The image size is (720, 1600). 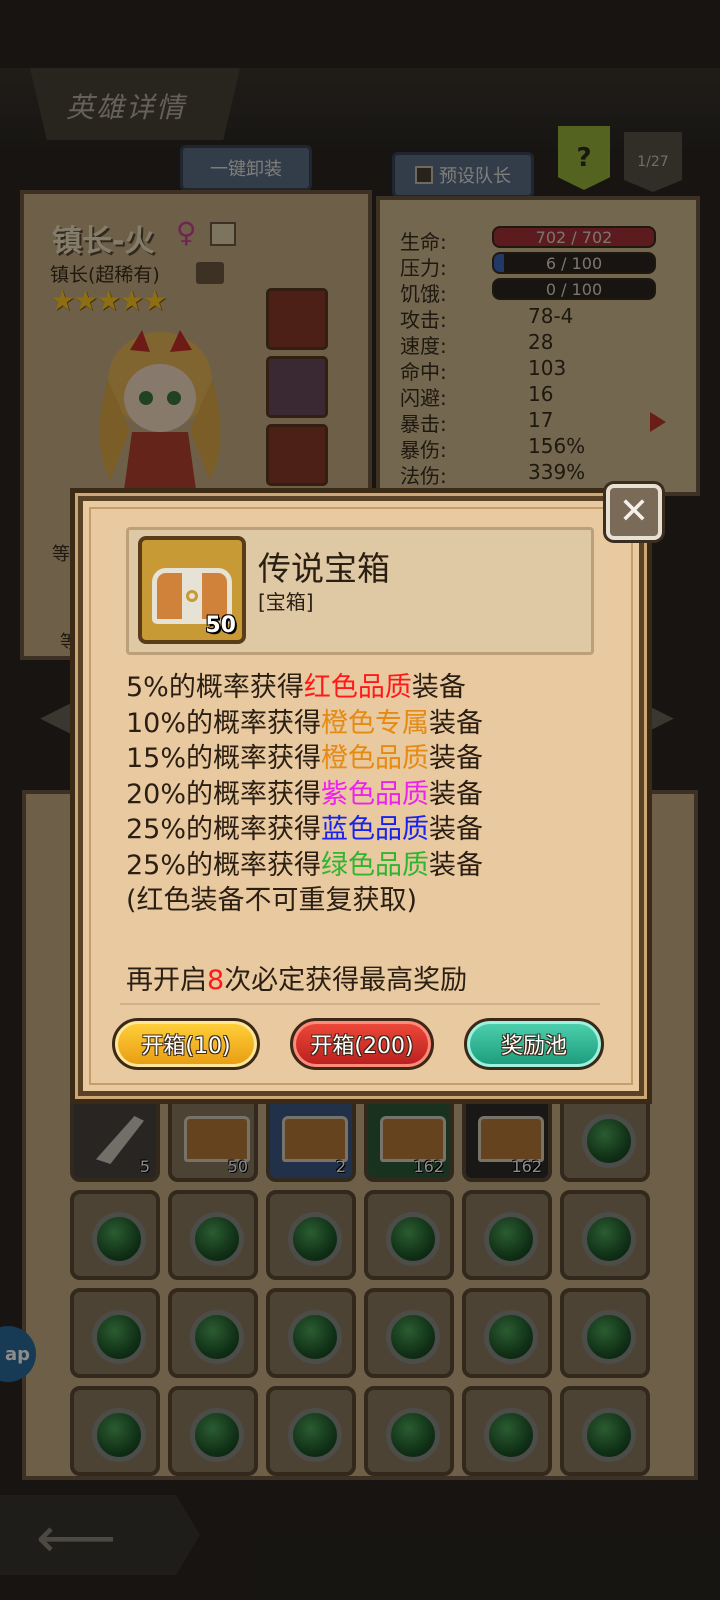 What do you see at coordinates (160, 410) in the screenshot?
I see `hero-portrait` at bounding box center [160, 410].